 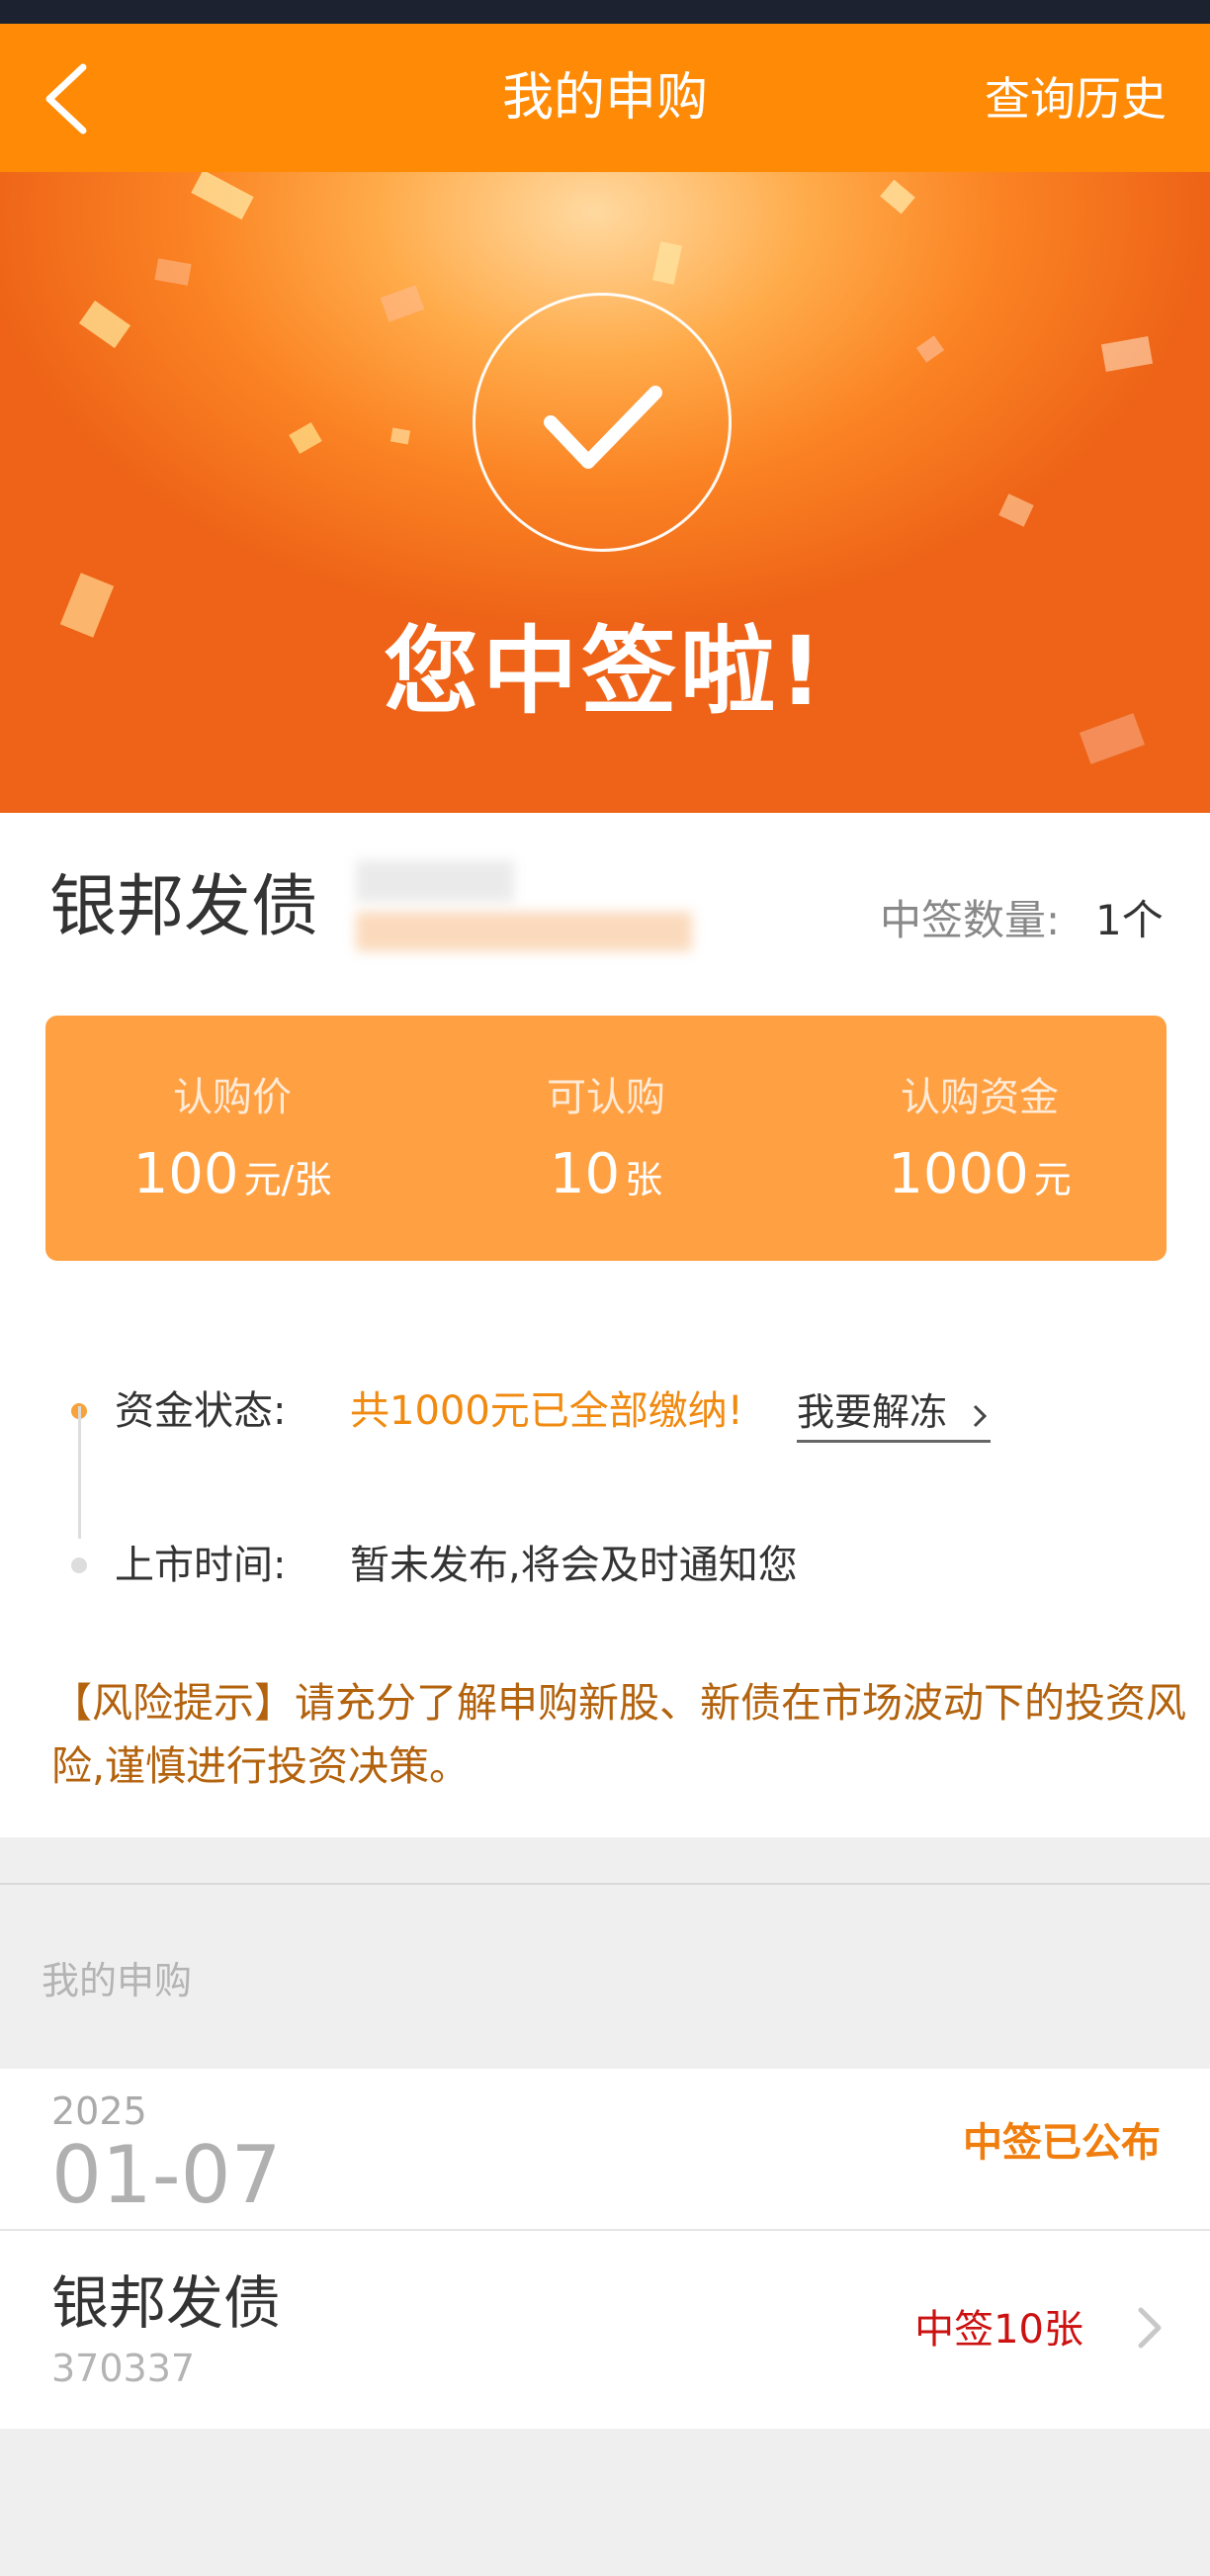 What do you see at coordinates (605, 1884) in the screenshot?
I see `section-divider` at bounding box center [605, 1884].